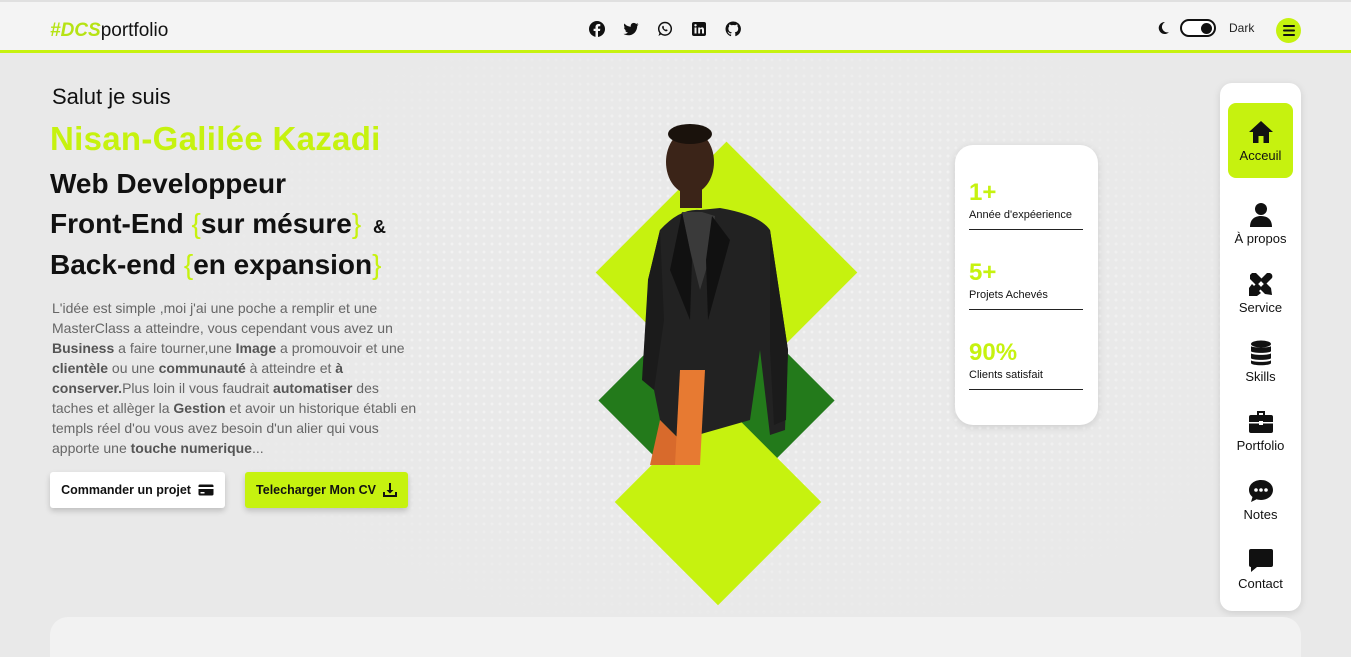 This screenshot has height=657, width=1351. Describe the element at coordinates (1006, 375) in the screenshot. I see `stat-label: Clients satisfait` at that location.